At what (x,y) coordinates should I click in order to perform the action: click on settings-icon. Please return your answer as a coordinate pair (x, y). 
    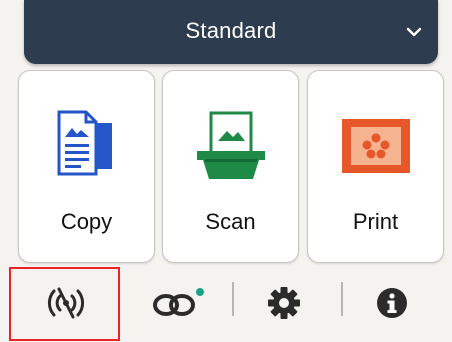
    Looking at the image, I should click on (284, 303).